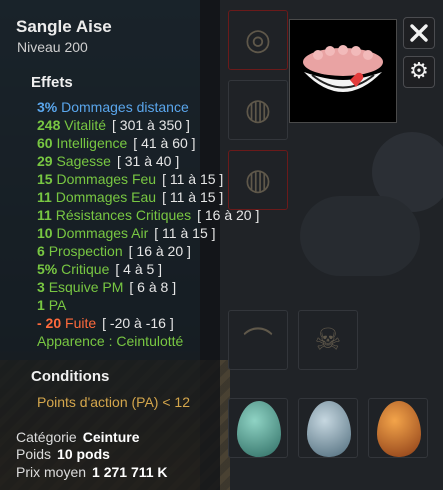 Image resolution: width=443 pixels, height=490 pixels. I want to click on effect-line: Apparence : Ceintulotté, so click(110, 341).